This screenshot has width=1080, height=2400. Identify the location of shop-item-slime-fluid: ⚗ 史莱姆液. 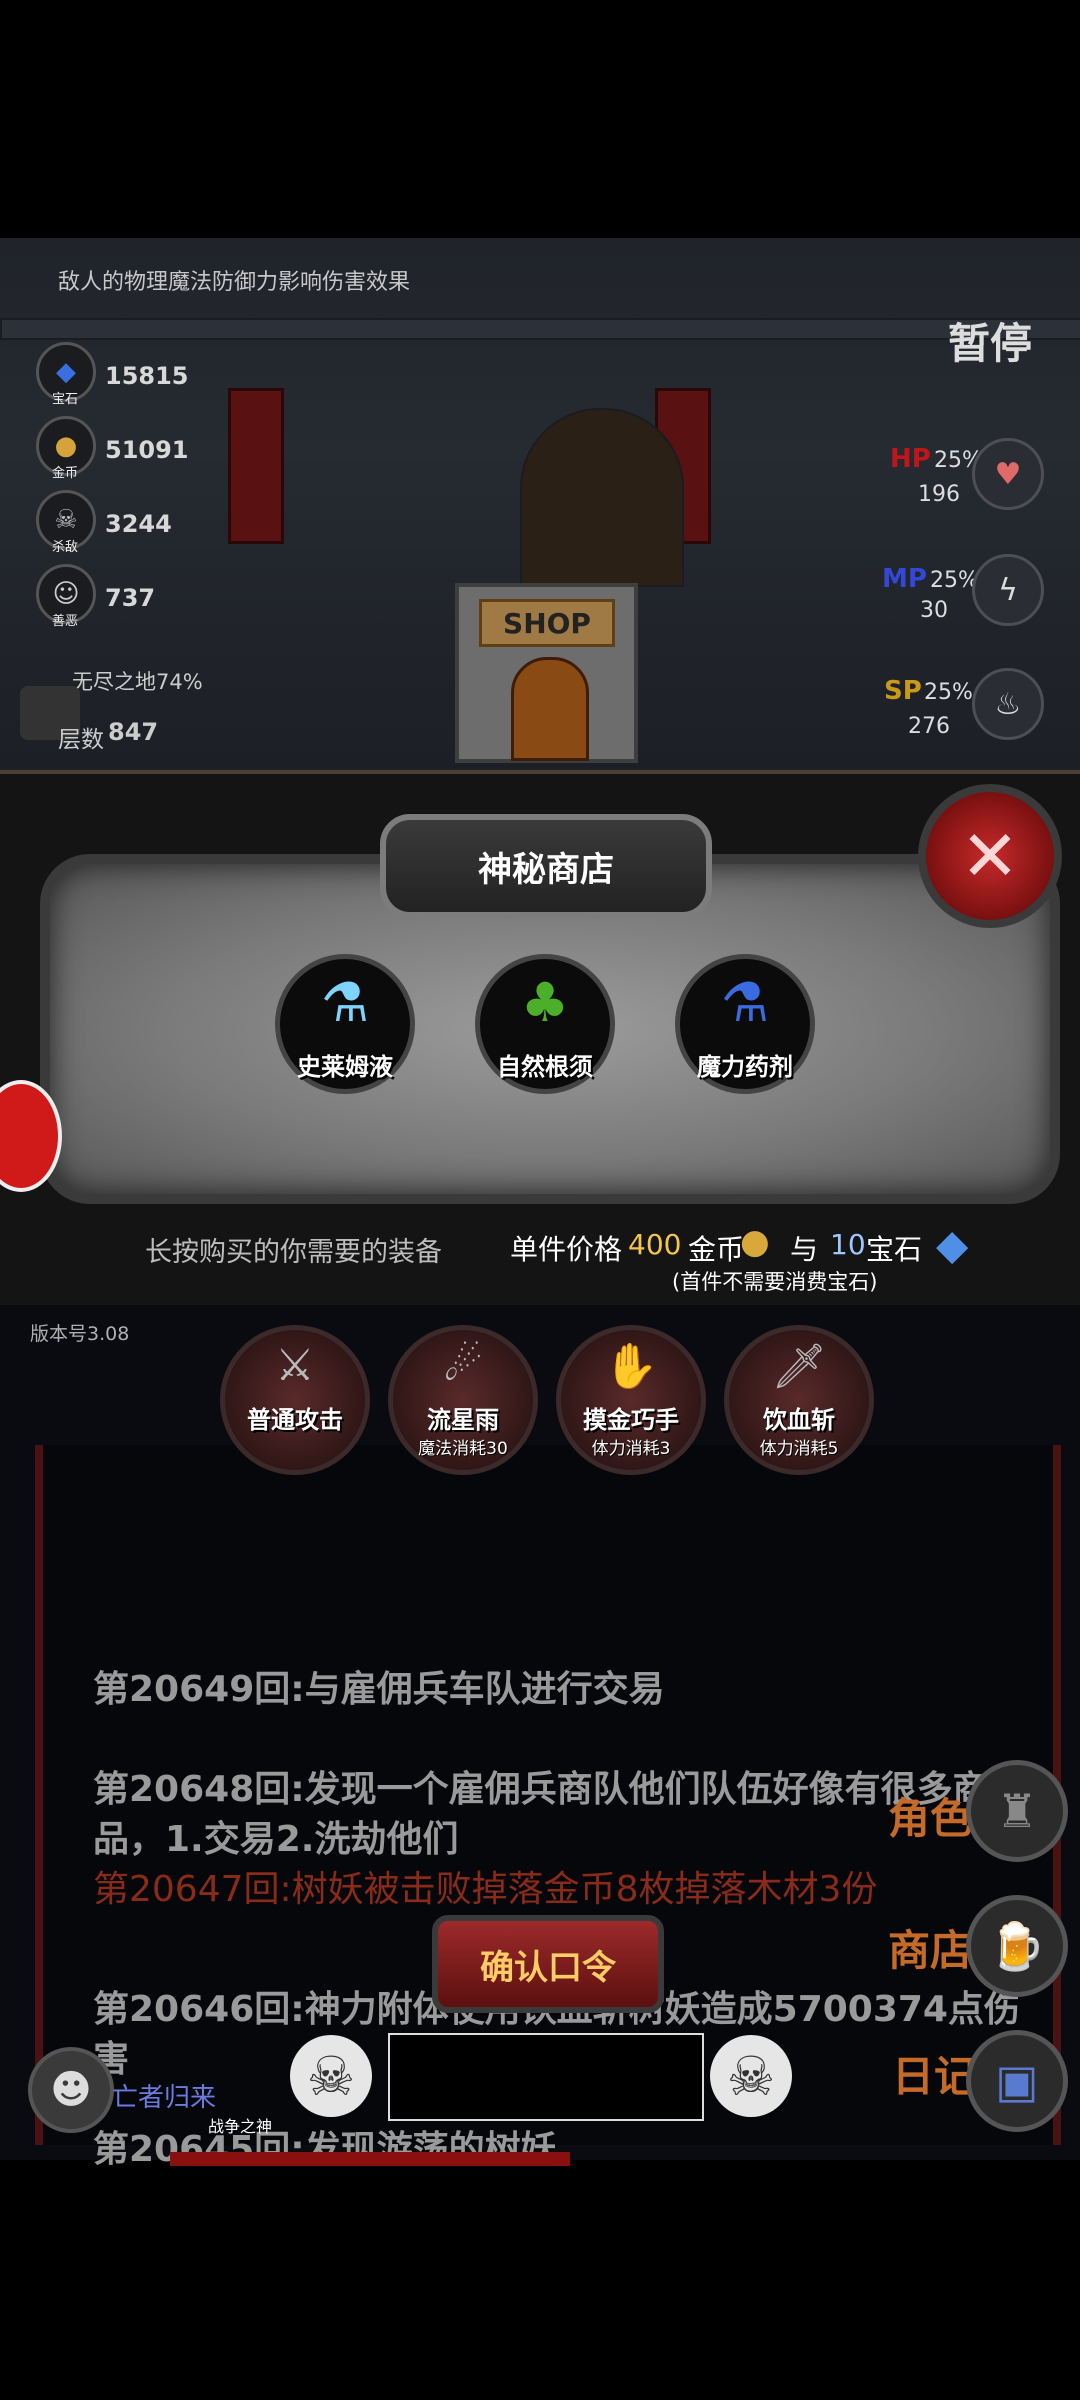
(345, 1024).